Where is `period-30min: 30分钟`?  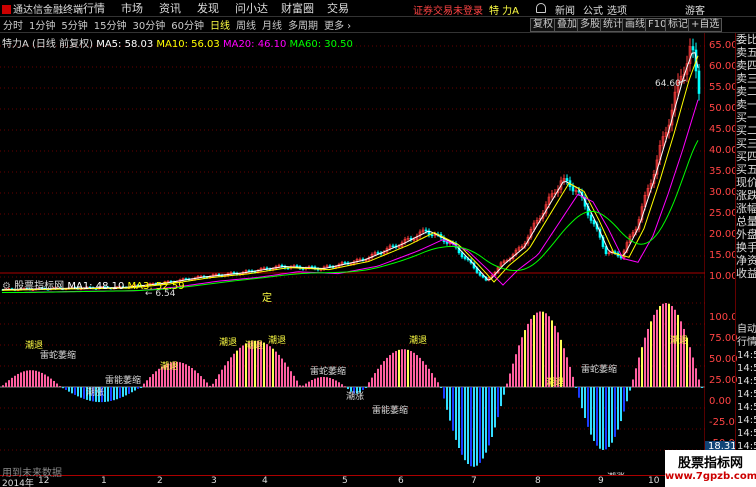 period-30min: 30分钟 is located at coordinates (148, 24).